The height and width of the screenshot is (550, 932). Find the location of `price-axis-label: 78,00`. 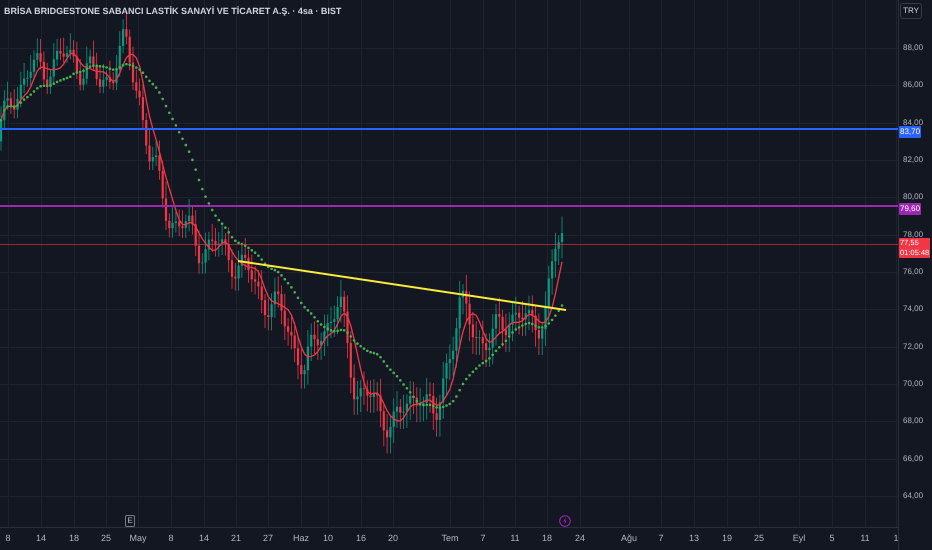

price-axis-label: 78,00 is located at coordinates (913, 234).